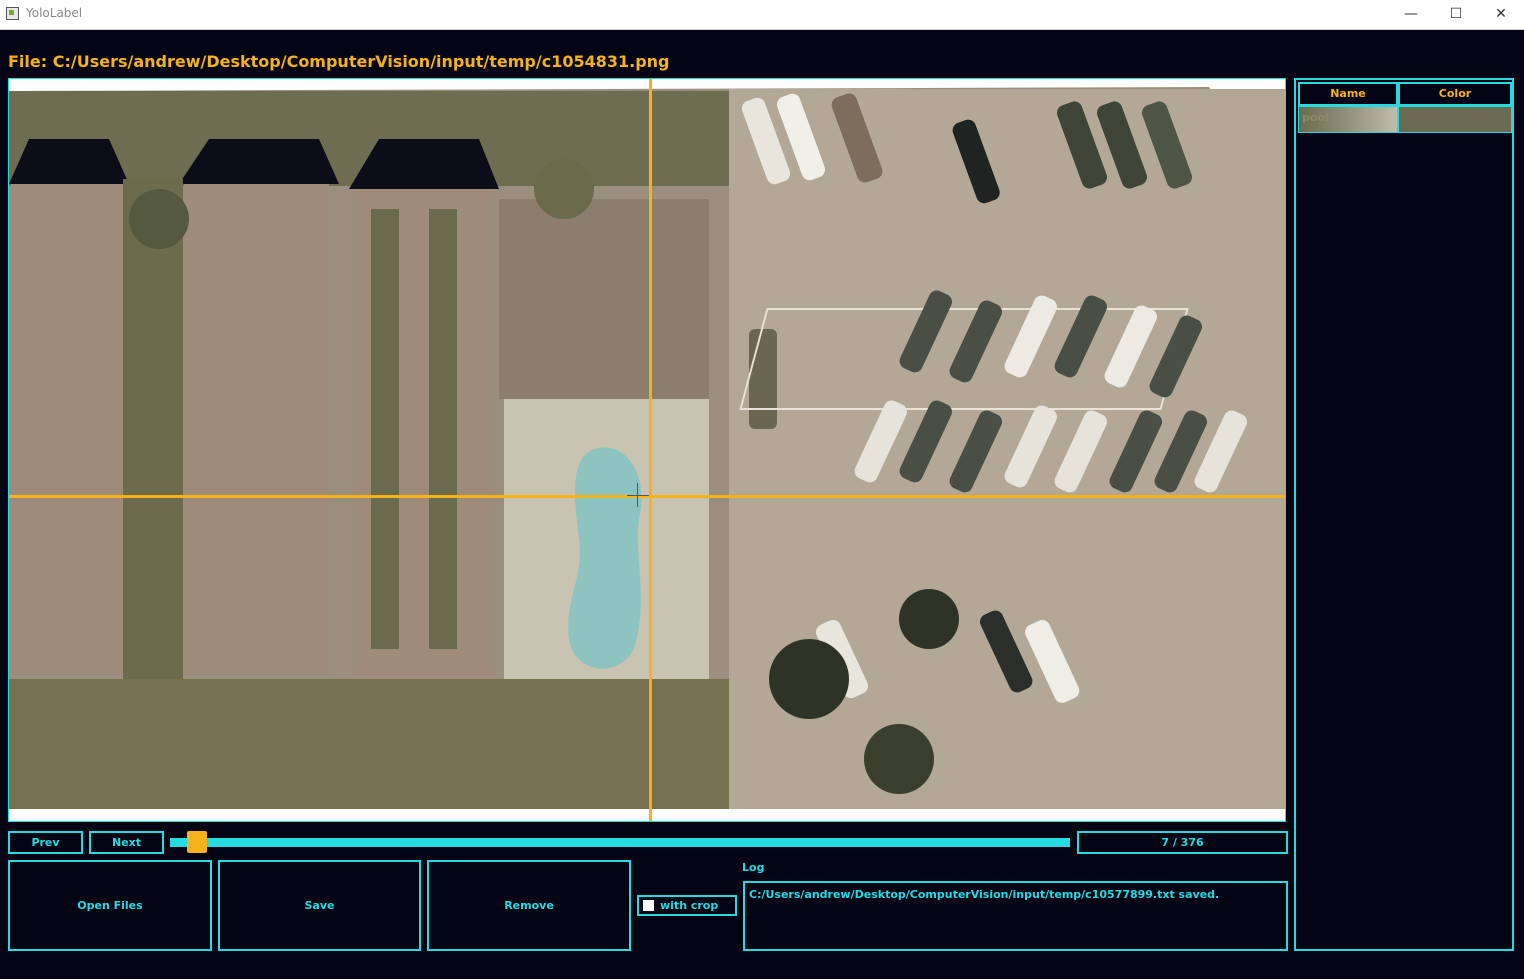 Image resolution: width=1524 pixels, height=979 pixels. What do you see at coordinates (529, 905) in the screenshot?
I see `remove-button: Remove` at bounding box center [529, 905].